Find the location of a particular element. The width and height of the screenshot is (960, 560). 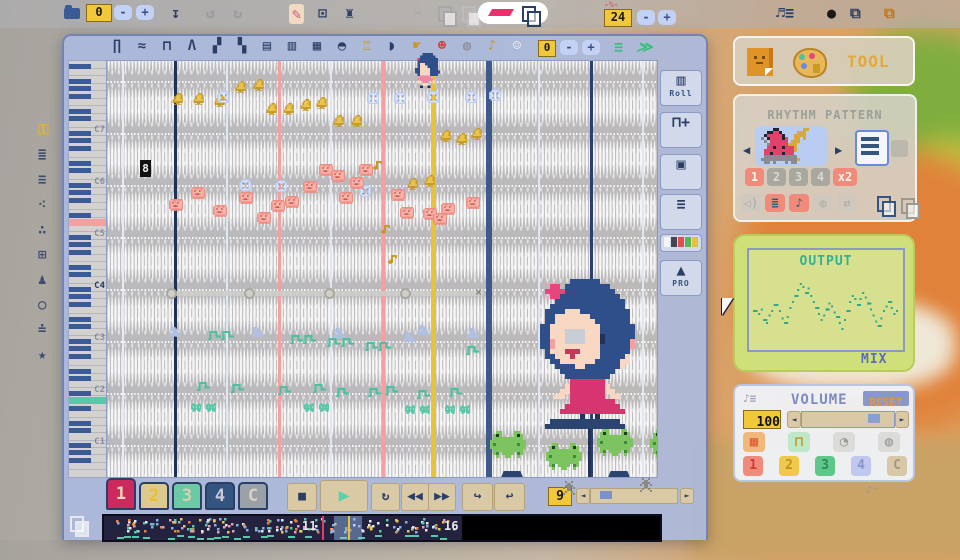

rewind-button: ◀◀ is located at coordinates (415, 497).